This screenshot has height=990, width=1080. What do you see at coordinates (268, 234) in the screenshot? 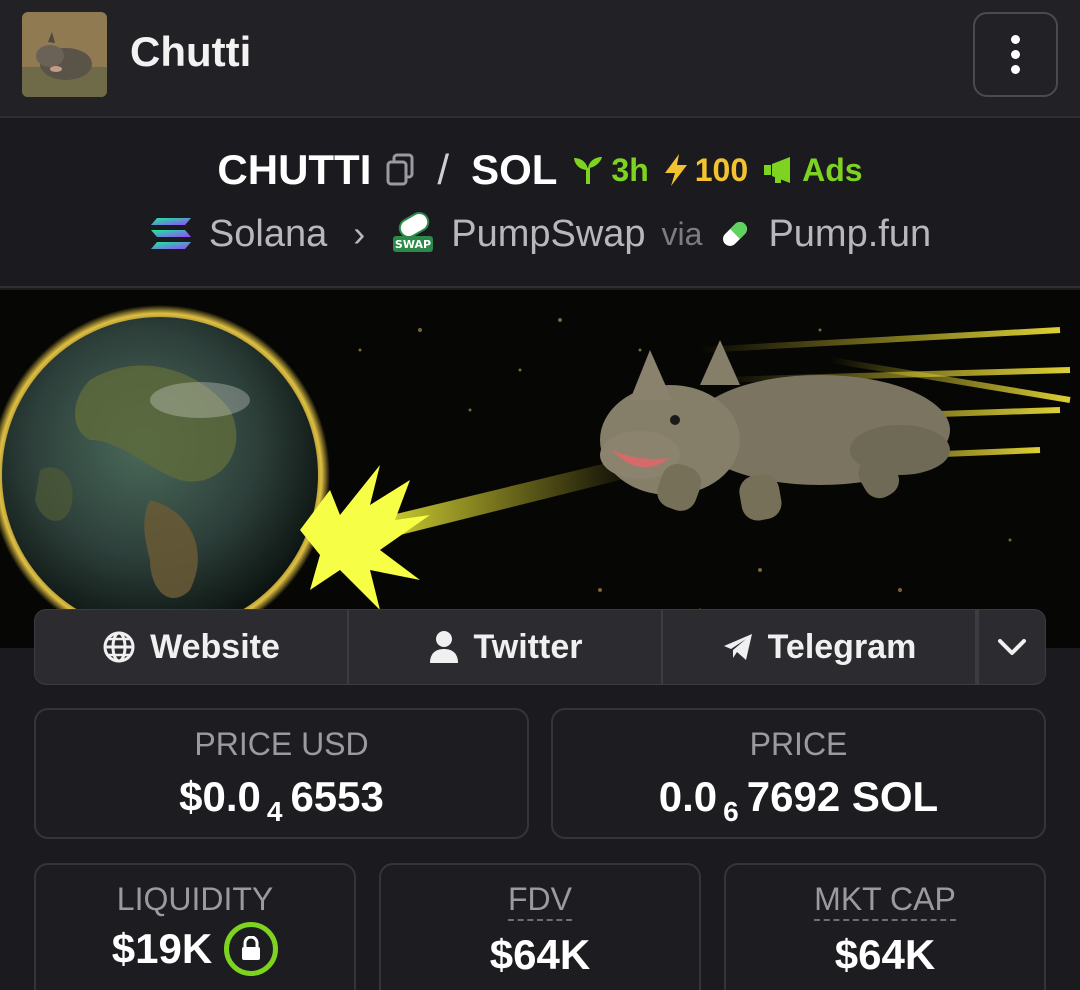
I see `chain-name: Solana` at bounding box center [268, 234].